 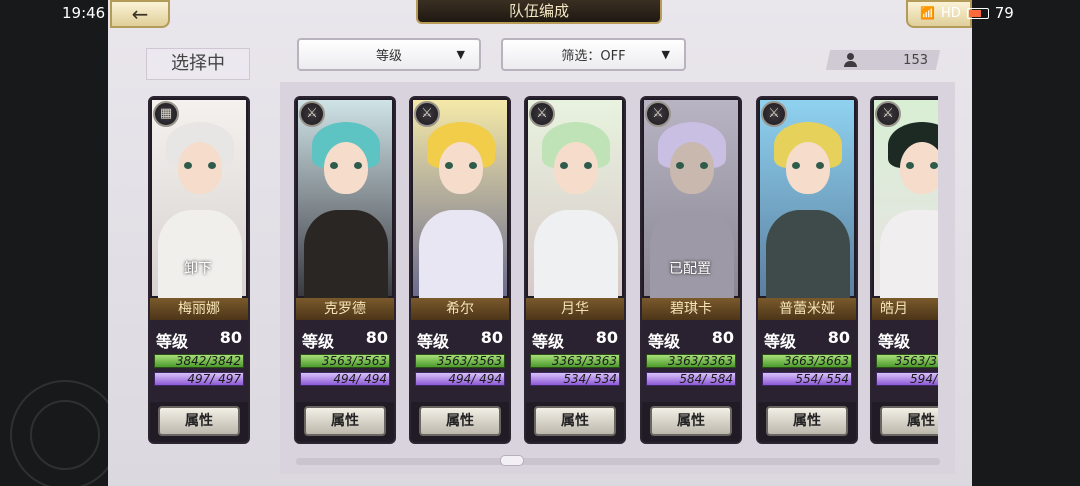 What do you see at coordinates (84, 13) in the screenshot?
I see `status-time: 19:46` at bounding box center [84, 13].